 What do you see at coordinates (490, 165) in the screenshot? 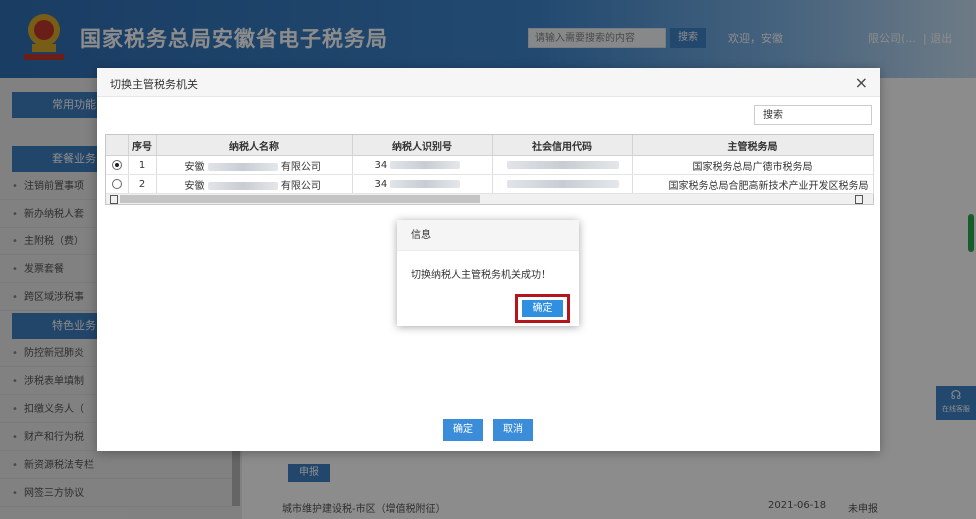
I see `table-row: 1 安徽 有限公司 34 国家税务总局广德市税务局` at bounding box center [490, 165].